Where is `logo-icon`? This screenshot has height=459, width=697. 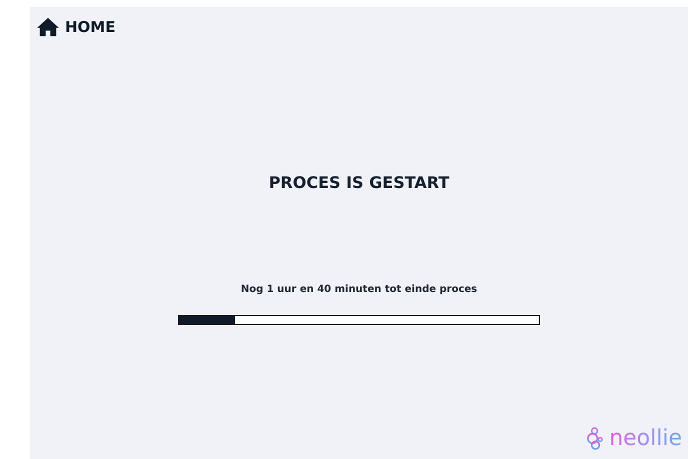
logo-icon is located at coordinates (596, 438).